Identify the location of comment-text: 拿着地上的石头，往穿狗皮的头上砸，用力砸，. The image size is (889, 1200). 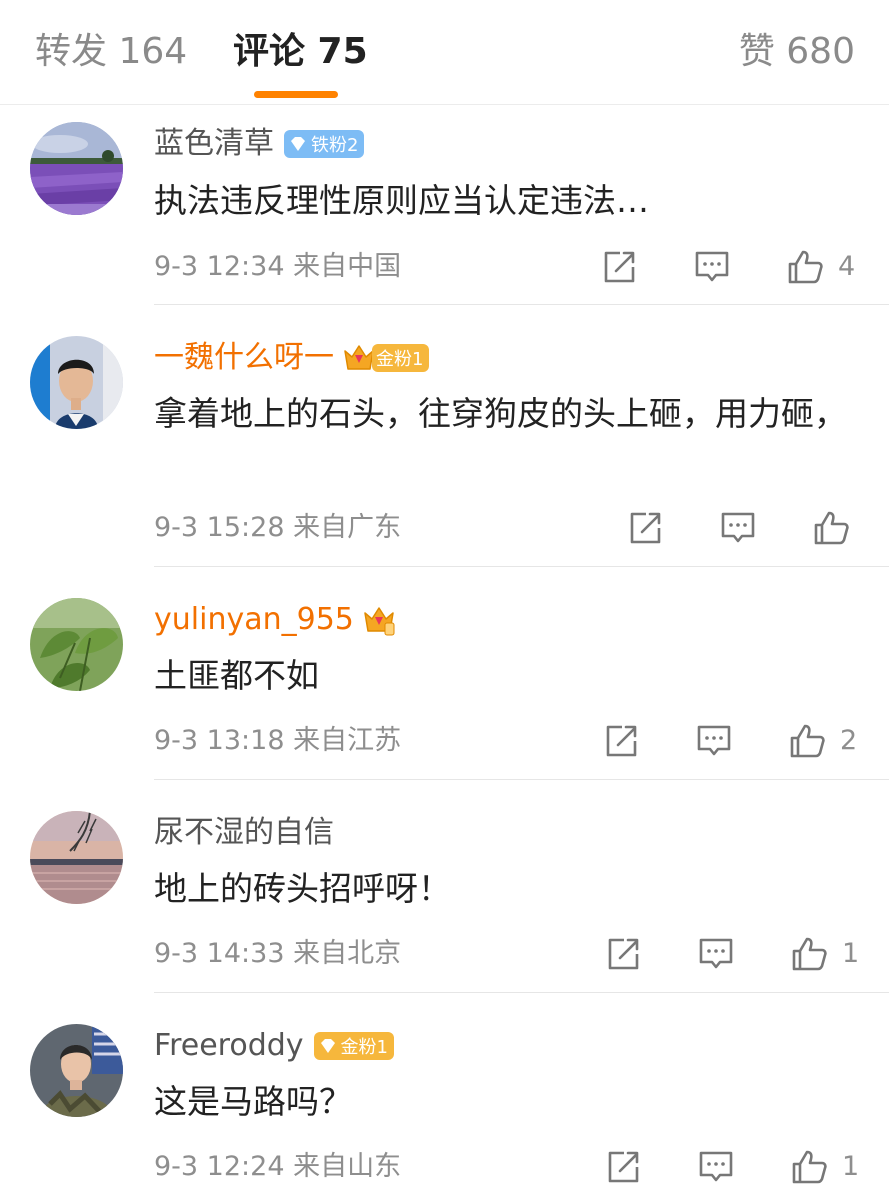
(500, 413).